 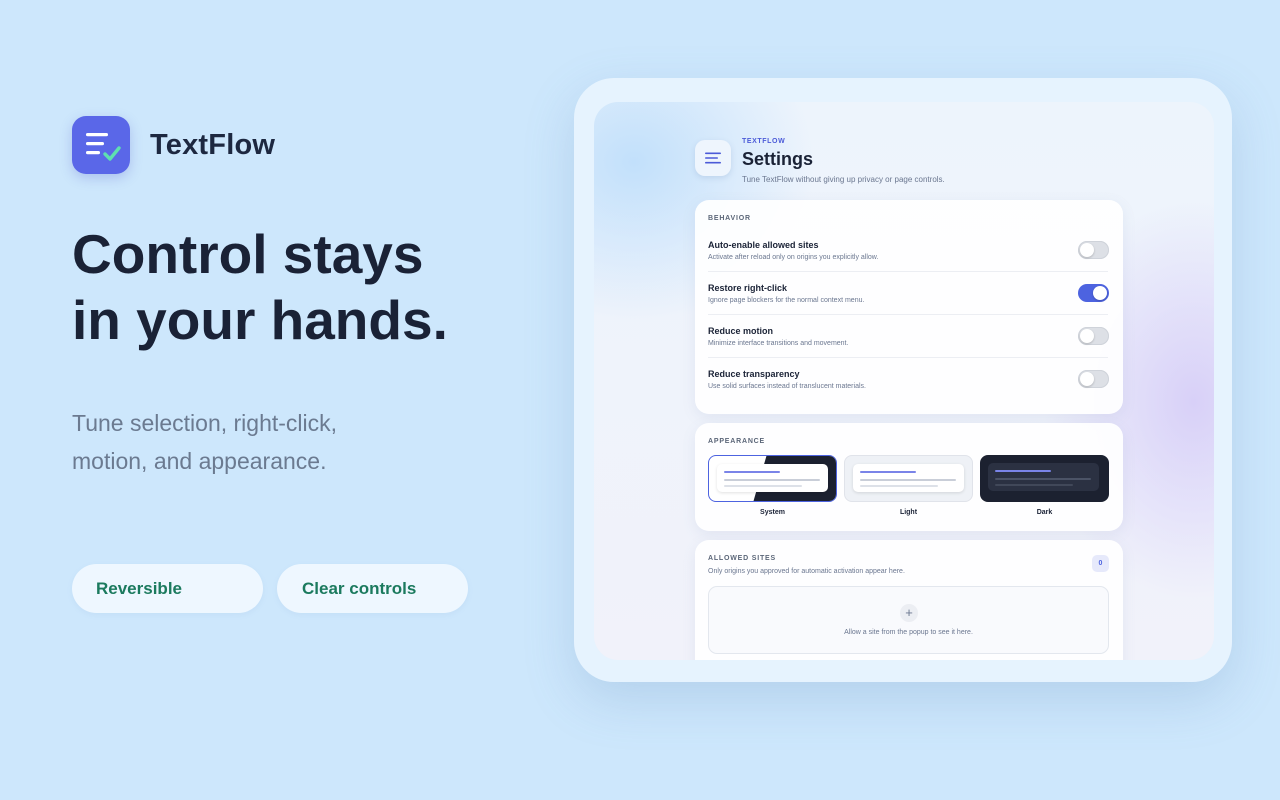 I want to click on allowed-sites-label: ALLOWED SITES, so click(x=742, y=558).